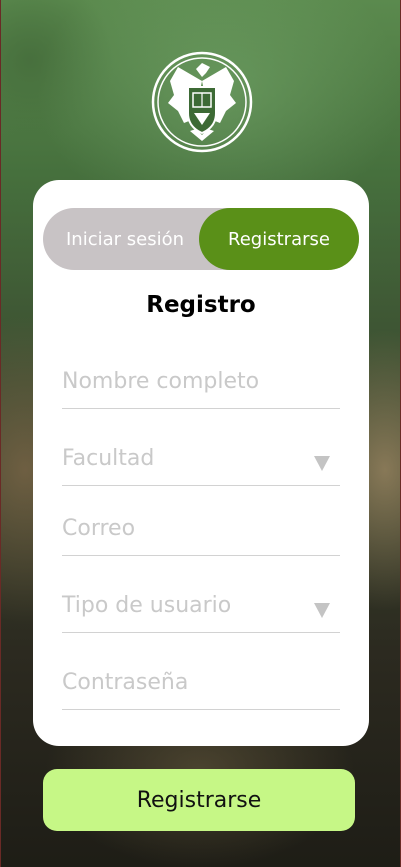  I want to click on form-title: Registro, so click(201, 305).